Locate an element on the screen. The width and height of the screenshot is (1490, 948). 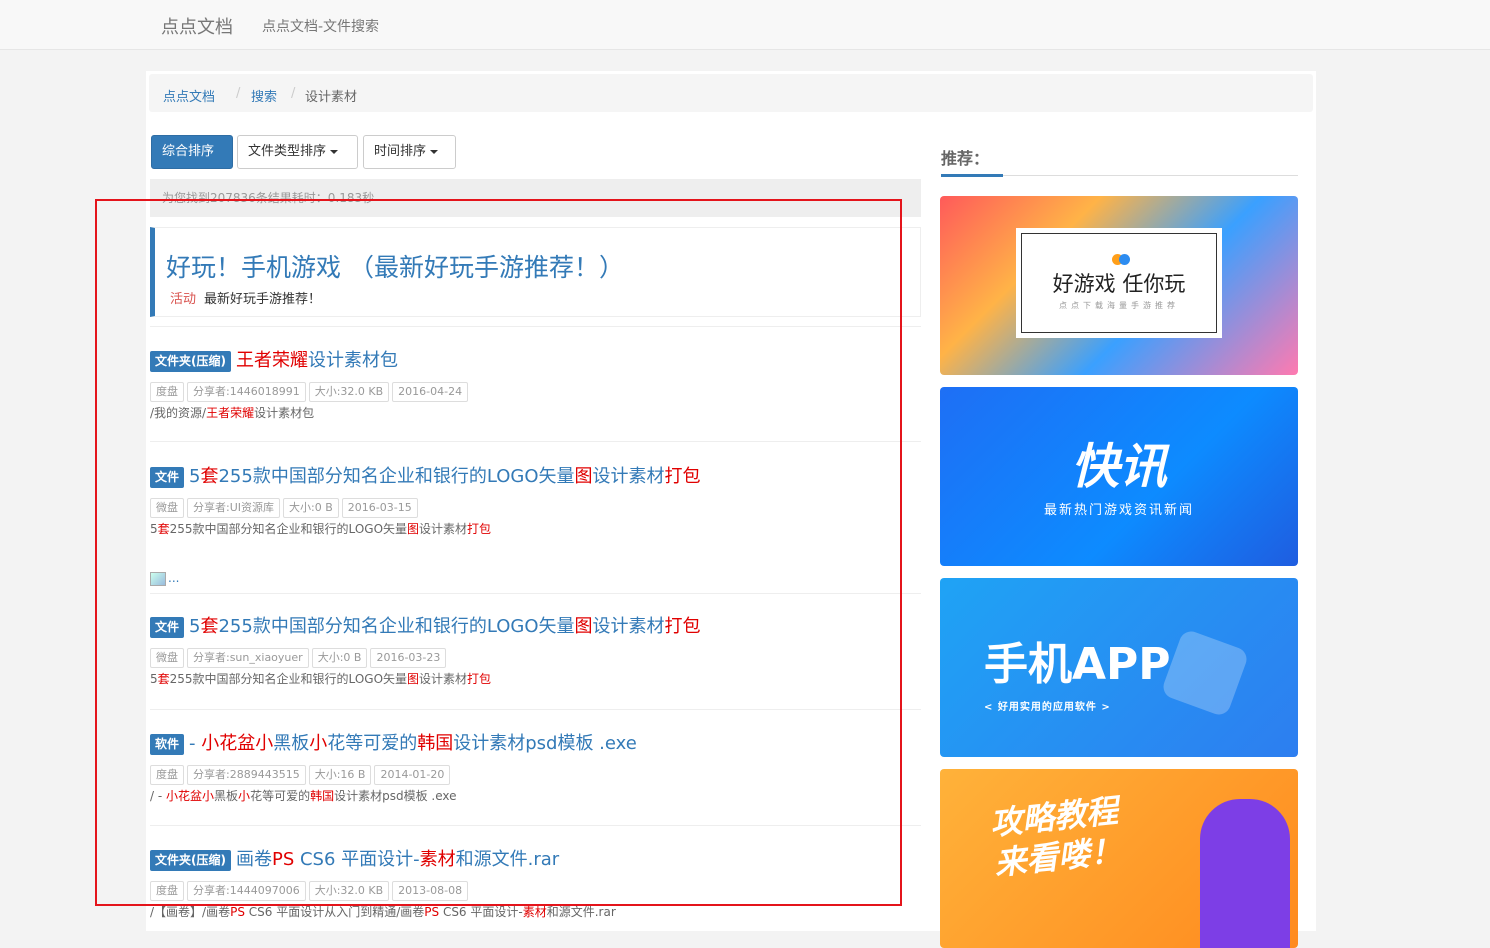
meta-tag: 分享者:UI资源库 is located at coordinates (234, 508).